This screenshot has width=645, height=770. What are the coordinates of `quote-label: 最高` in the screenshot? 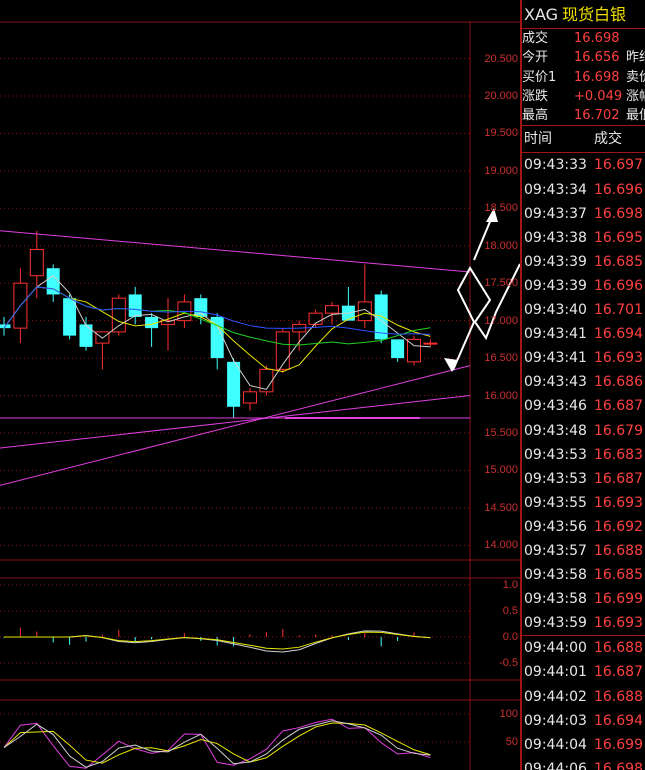 It's located at (535, 116).